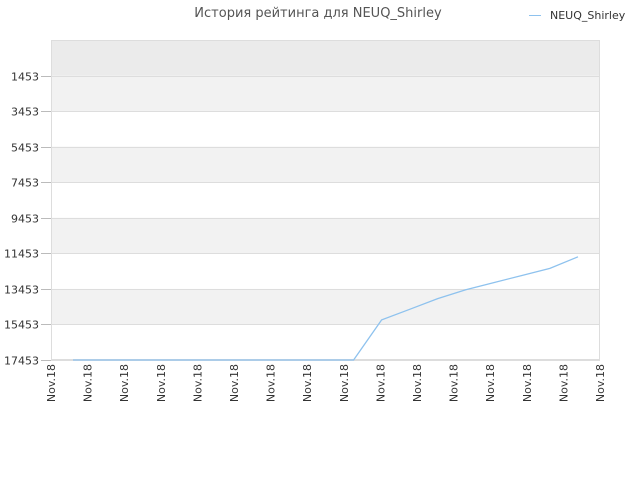 Image resolution: width=640 pixels, height=480 pixels. Describe the element at coordinates (25, 77) in the screenshot. I see `y-tick-label: 1453` at that location.